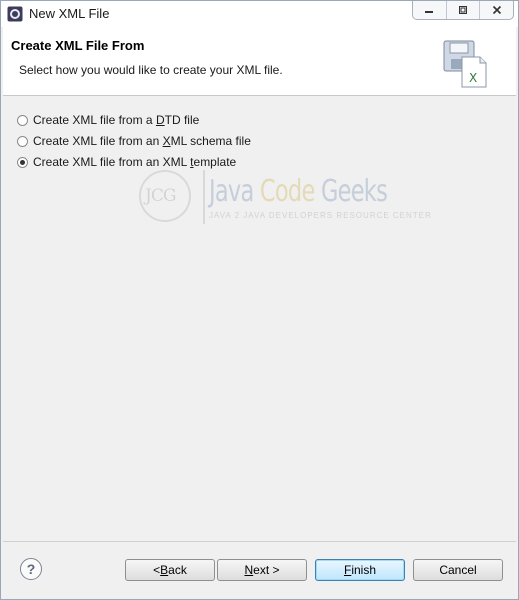  I want to click on wizard-footer: ? < Back Next > Finish Cancel, so click(259, 569).